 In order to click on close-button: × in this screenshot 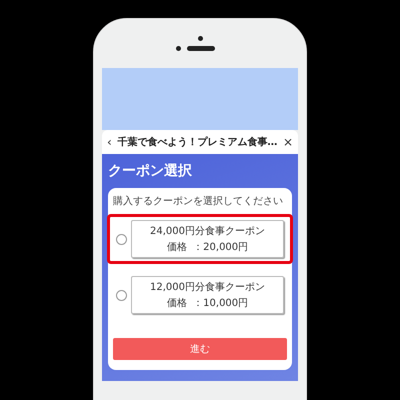, I will do `click(288, 142)`.